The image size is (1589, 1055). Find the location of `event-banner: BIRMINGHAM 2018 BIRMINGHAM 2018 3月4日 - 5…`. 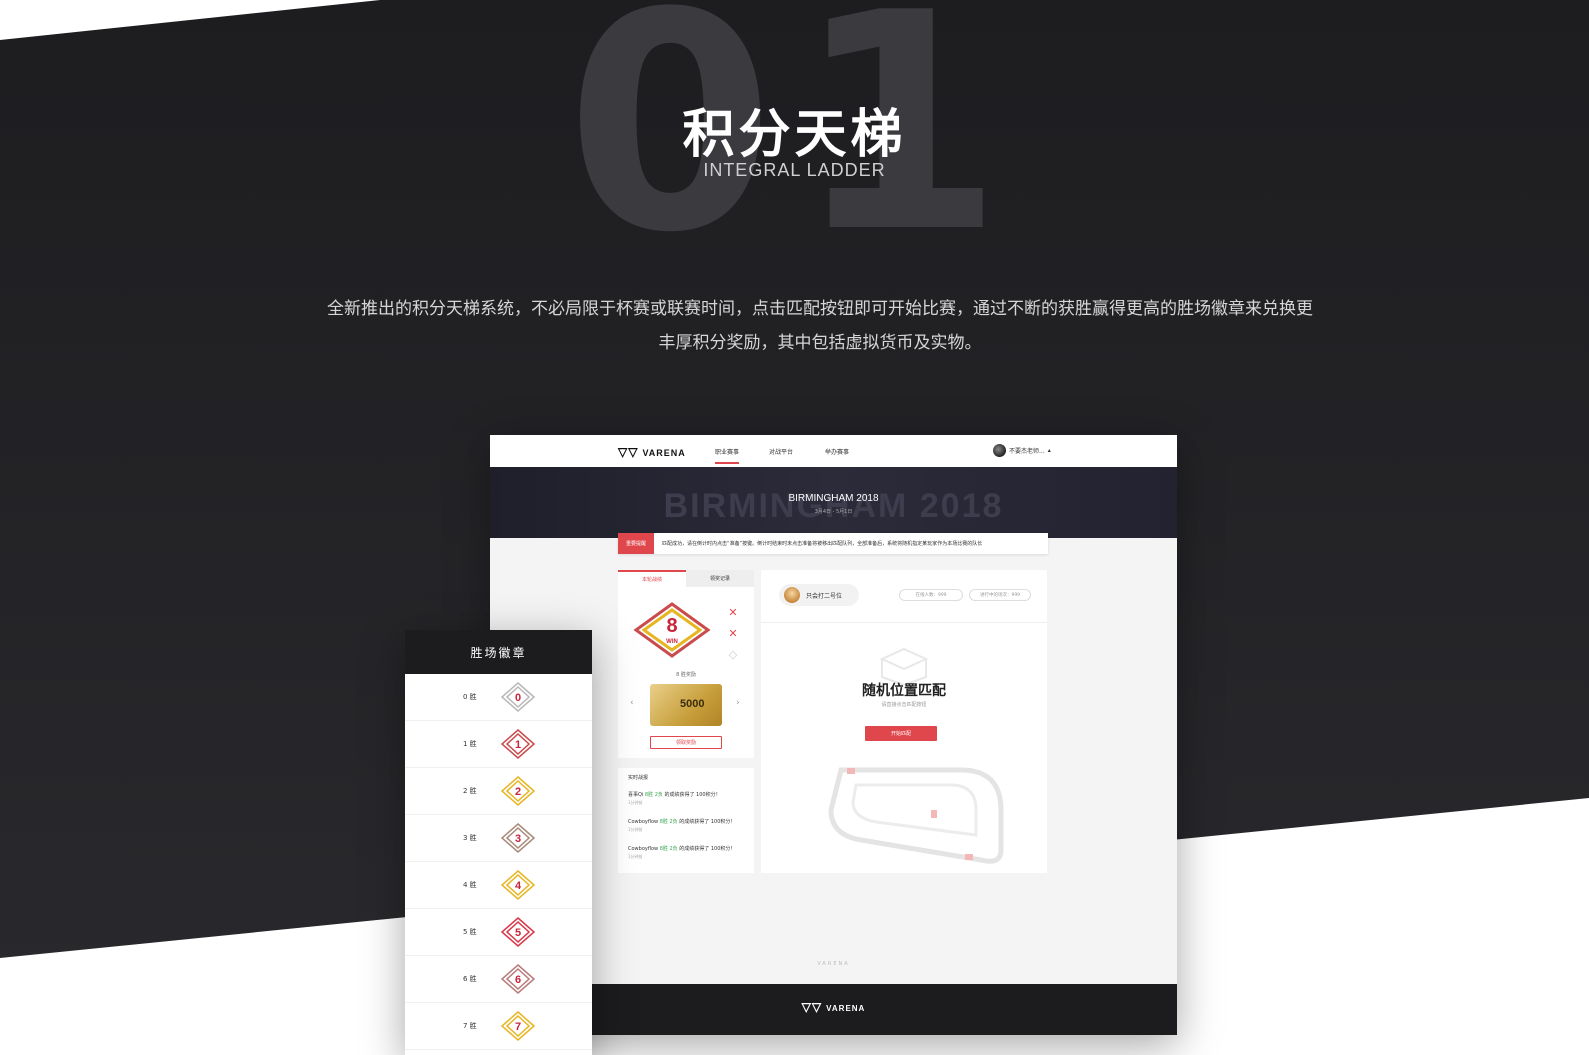

event-banner: BIRMINGHAM 2018 BIRMINGHAM 2018 3月4日 - 5… is located at coordinates (833, 502).